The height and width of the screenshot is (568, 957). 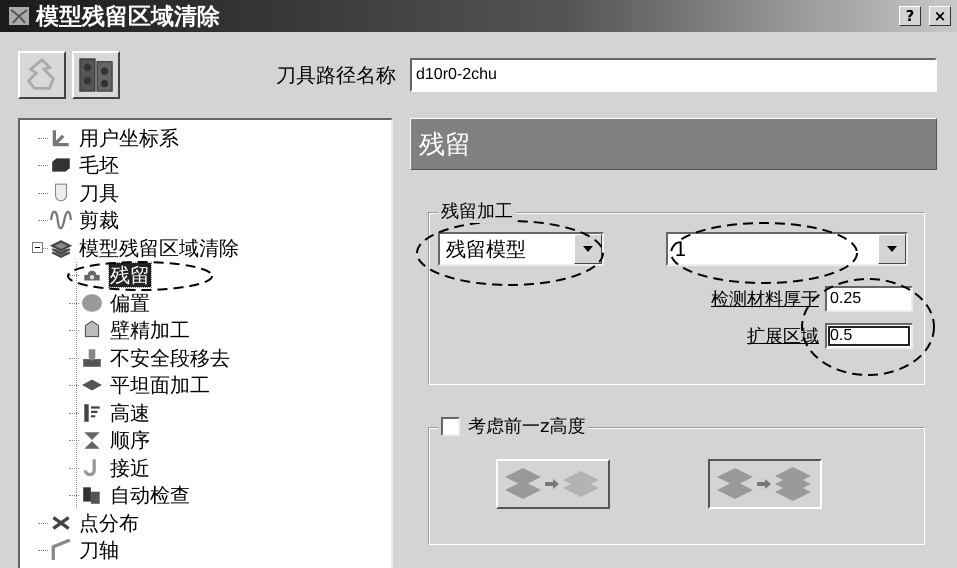 I want to click on group-legend: 残留加工, so click(x=477, y=211).